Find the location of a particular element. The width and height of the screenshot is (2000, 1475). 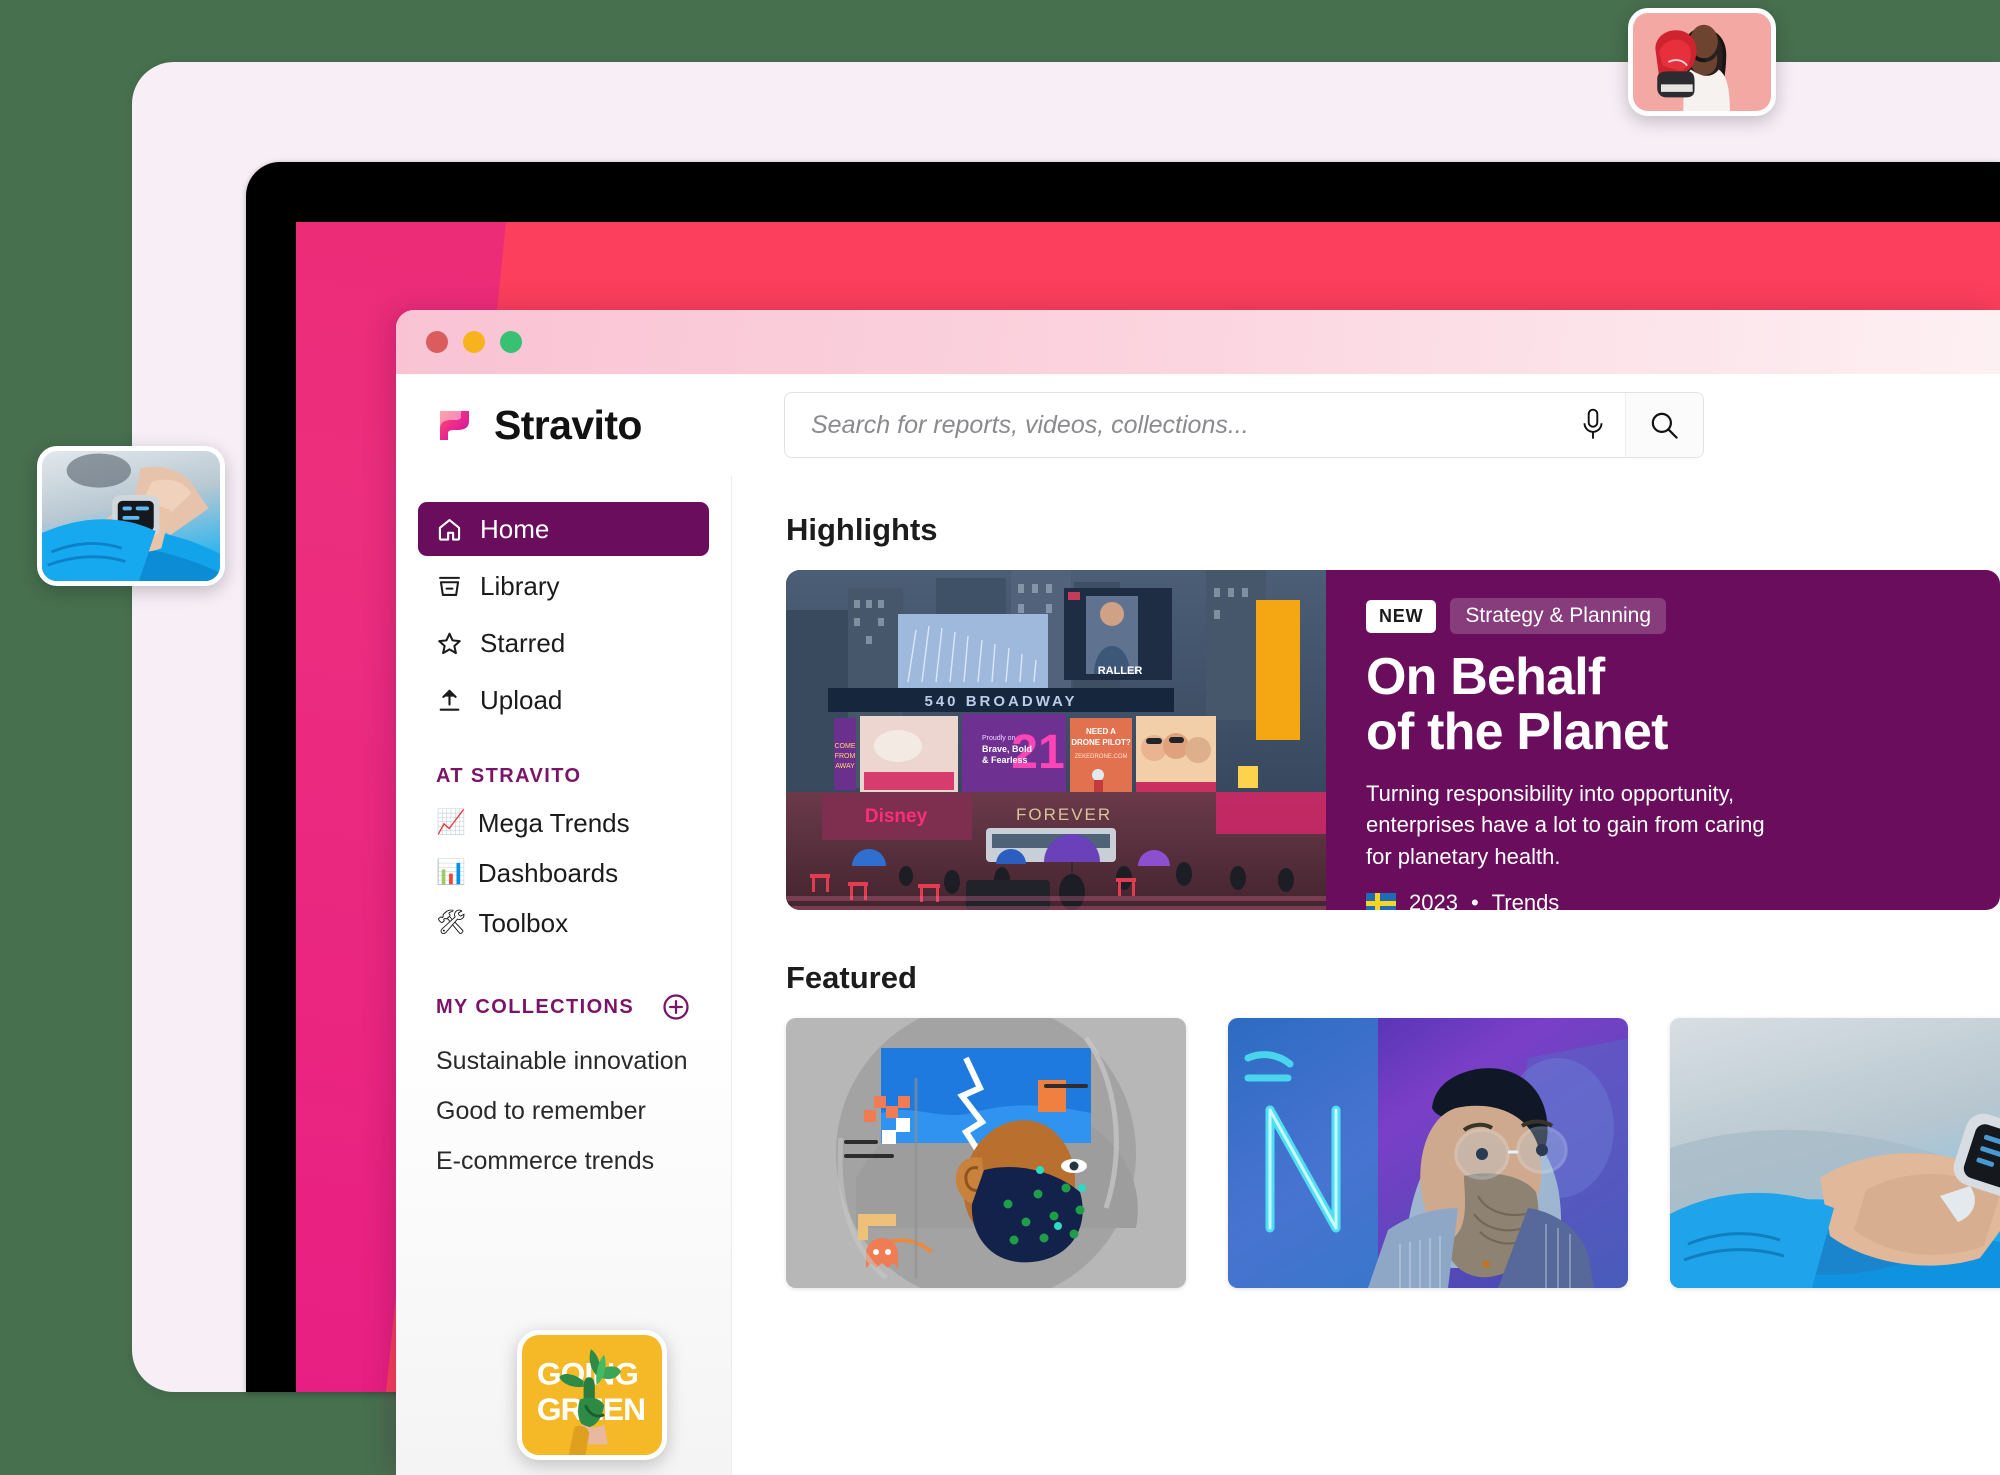

highlight-title-line-1: On Behalf is located at coordinates (1485, 677).